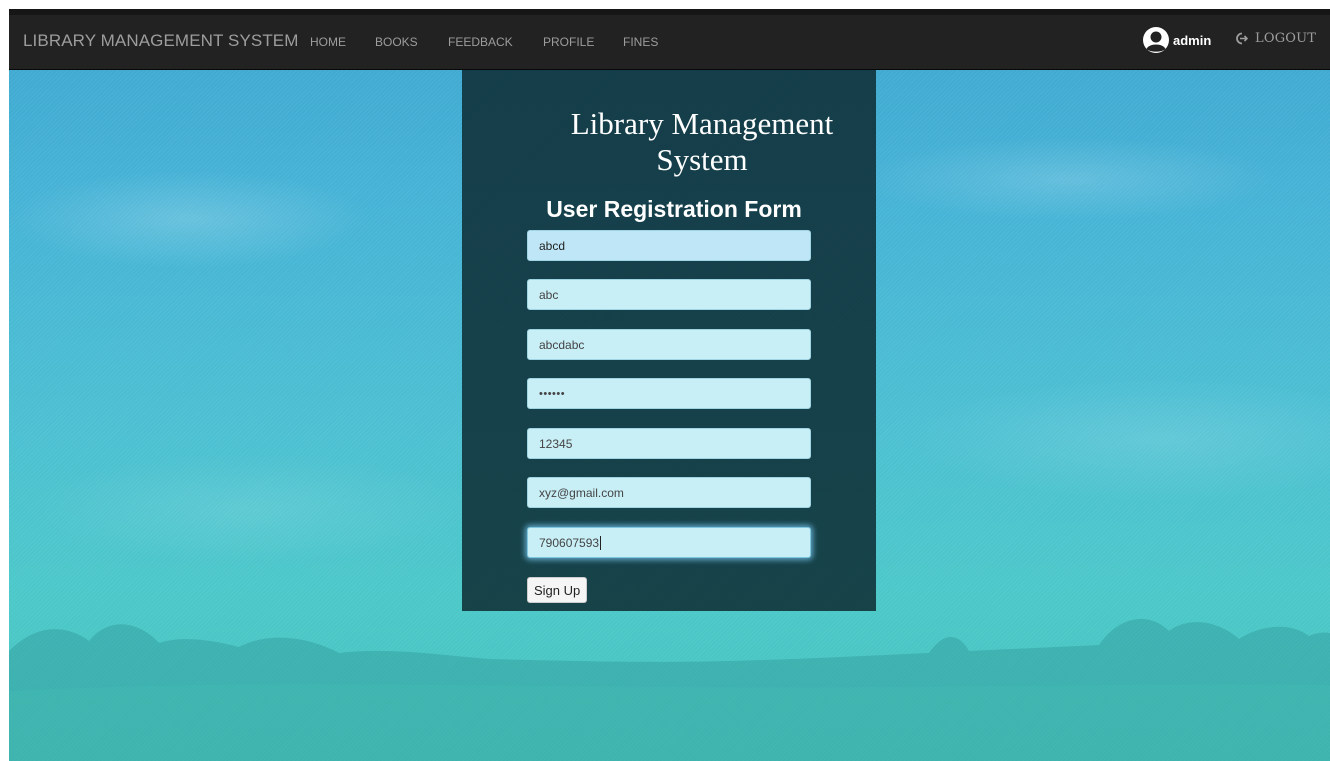  What do you see at coordinates (669, 393) in the screenshot?
I see `password-input: ••••••` at bounding box center [669, 393].